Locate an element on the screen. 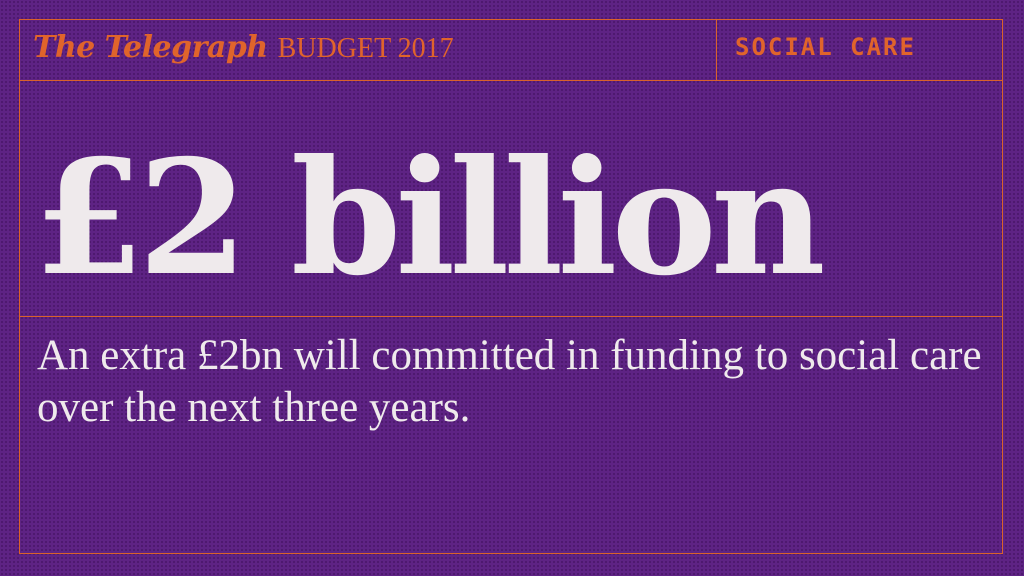 The image size is (1024, 576). masthead: The Telegraph BUDGET 2017 is located at coordinates (243, 50).